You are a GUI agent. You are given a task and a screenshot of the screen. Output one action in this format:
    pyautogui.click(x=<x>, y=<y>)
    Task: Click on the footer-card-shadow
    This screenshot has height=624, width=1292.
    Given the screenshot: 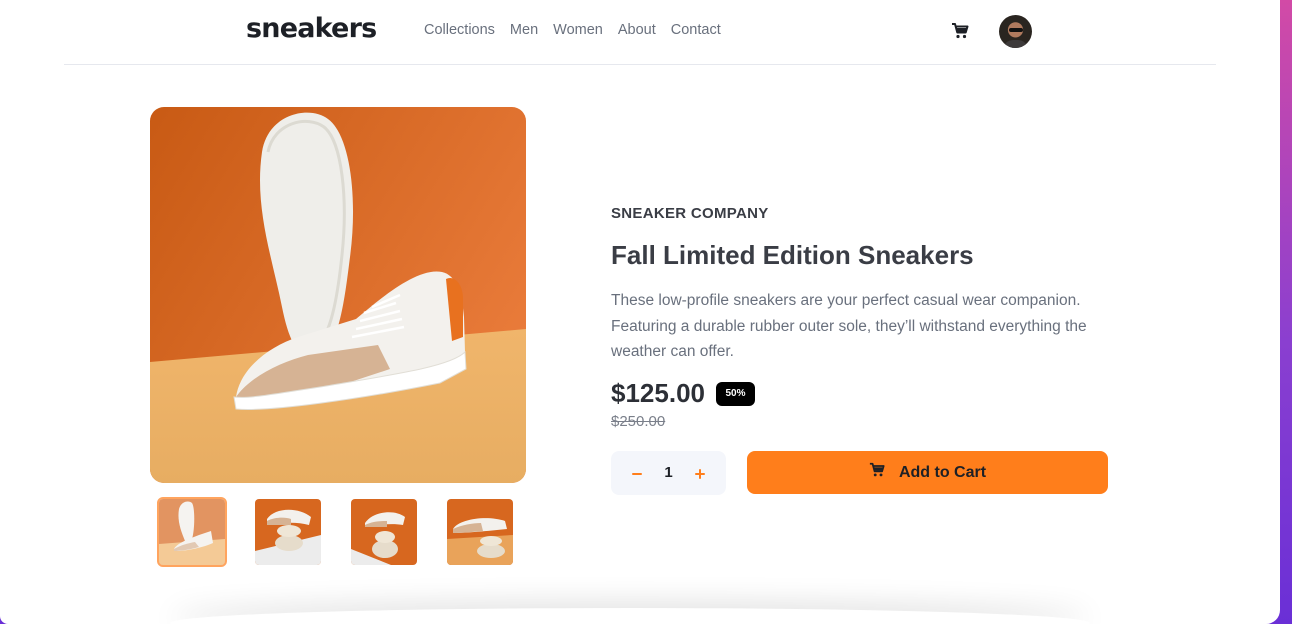 What is the action you would take?
    pyautogui.click(x=630, y=616)
    